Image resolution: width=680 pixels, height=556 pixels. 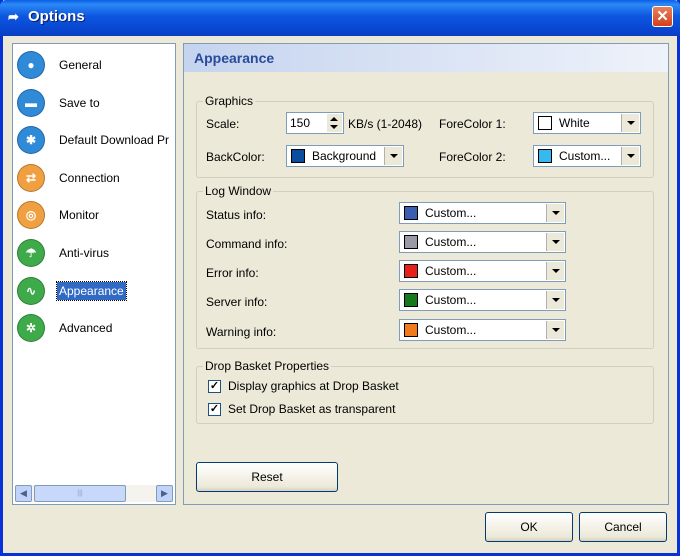 What do you see at coordinates (232, 273) in the screenshot?
I see `error-info-label: Error info:` at bounding box center [232, 273].